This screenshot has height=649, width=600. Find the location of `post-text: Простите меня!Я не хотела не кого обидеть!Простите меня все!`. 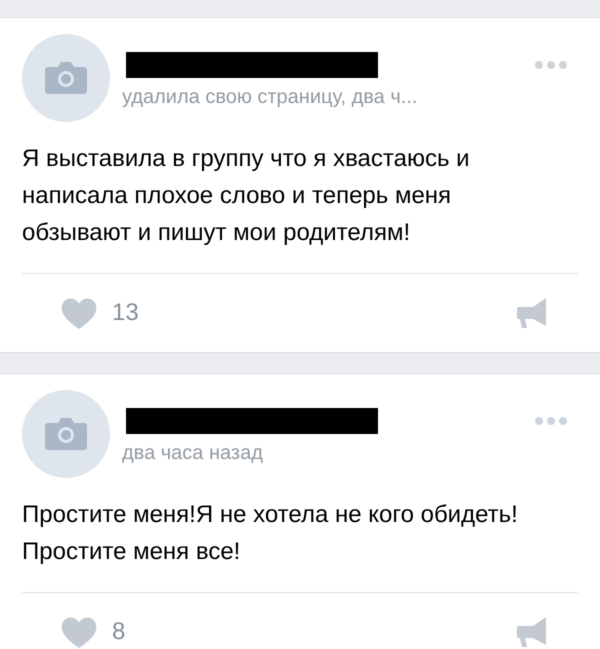

post-text: Простите меня!Я не хотела не кого обидеть!Простите меня все! is located at coordinates (270, 533).